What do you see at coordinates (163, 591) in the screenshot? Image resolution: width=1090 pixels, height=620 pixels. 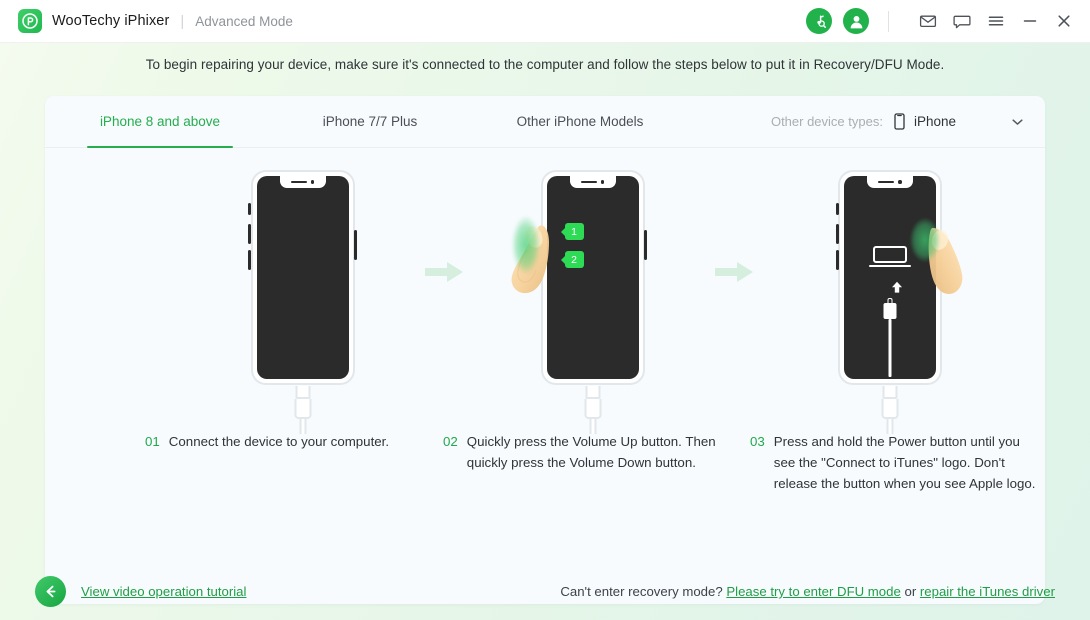 I see `view-video-tutorial-link: View video operation tutorial` at bounding box center [163, 591].